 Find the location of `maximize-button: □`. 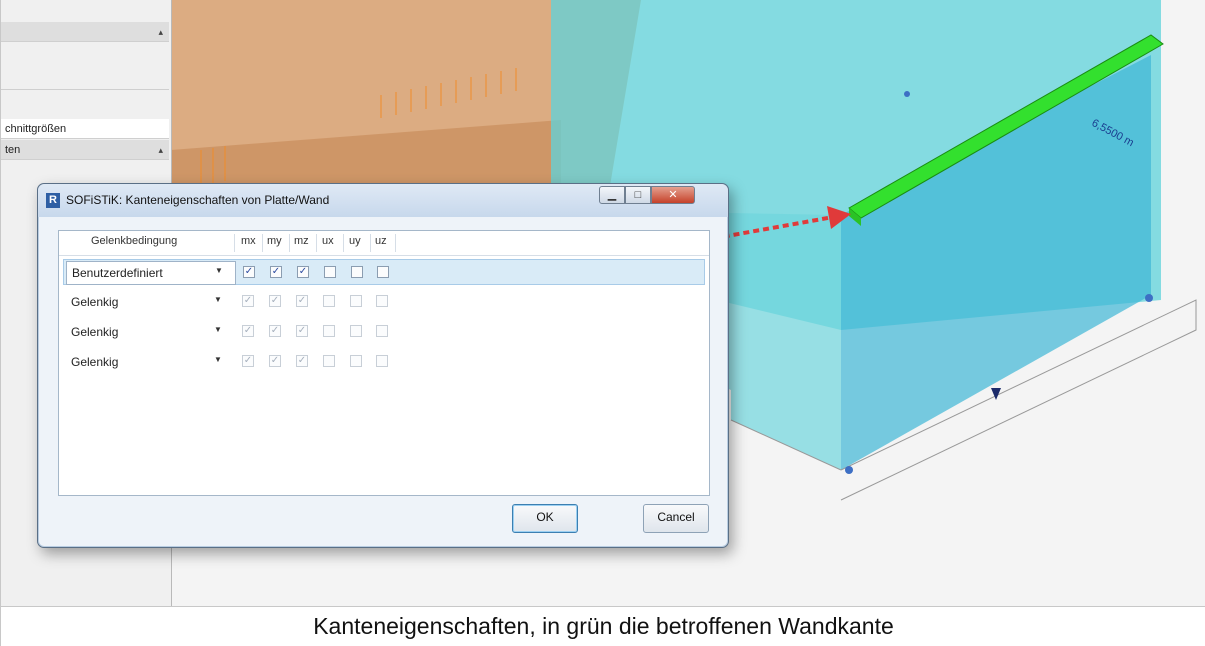

maximize-button: □ is located at coordinates (638, 195).